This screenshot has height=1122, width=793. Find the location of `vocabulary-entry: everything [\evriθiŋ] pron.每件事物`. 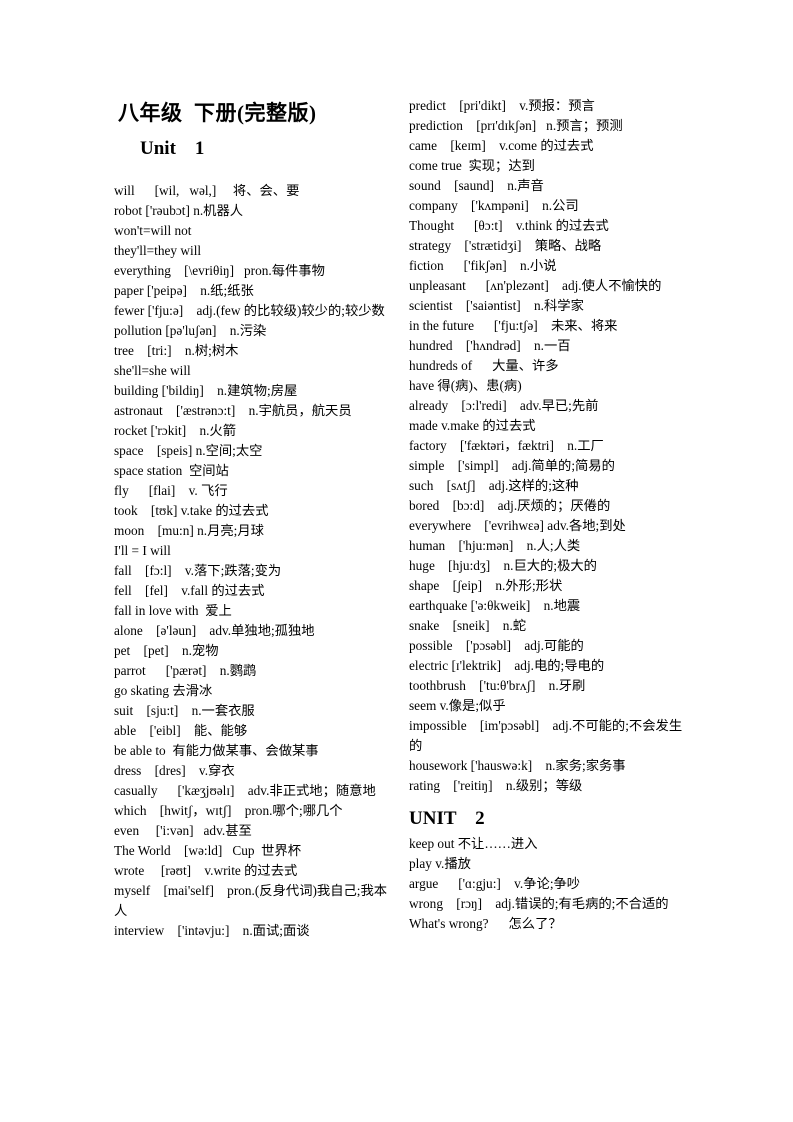

vocabulary-entry: everything [\evriθiŋ] pron.每件事物 is located at coordinates (219, 270).